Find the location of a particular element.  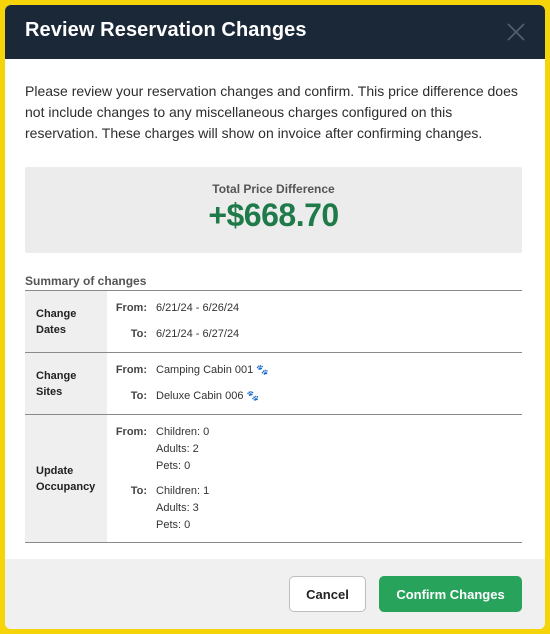

occupancy-from-adults: Adults: 2 is located at coordinates (177, 449).